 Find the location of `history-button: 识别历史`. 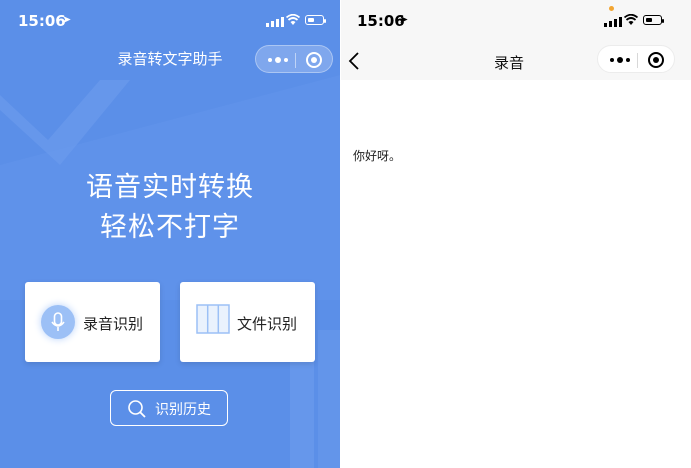

history-button: 识别历史 is located at coordinates (169, 408).